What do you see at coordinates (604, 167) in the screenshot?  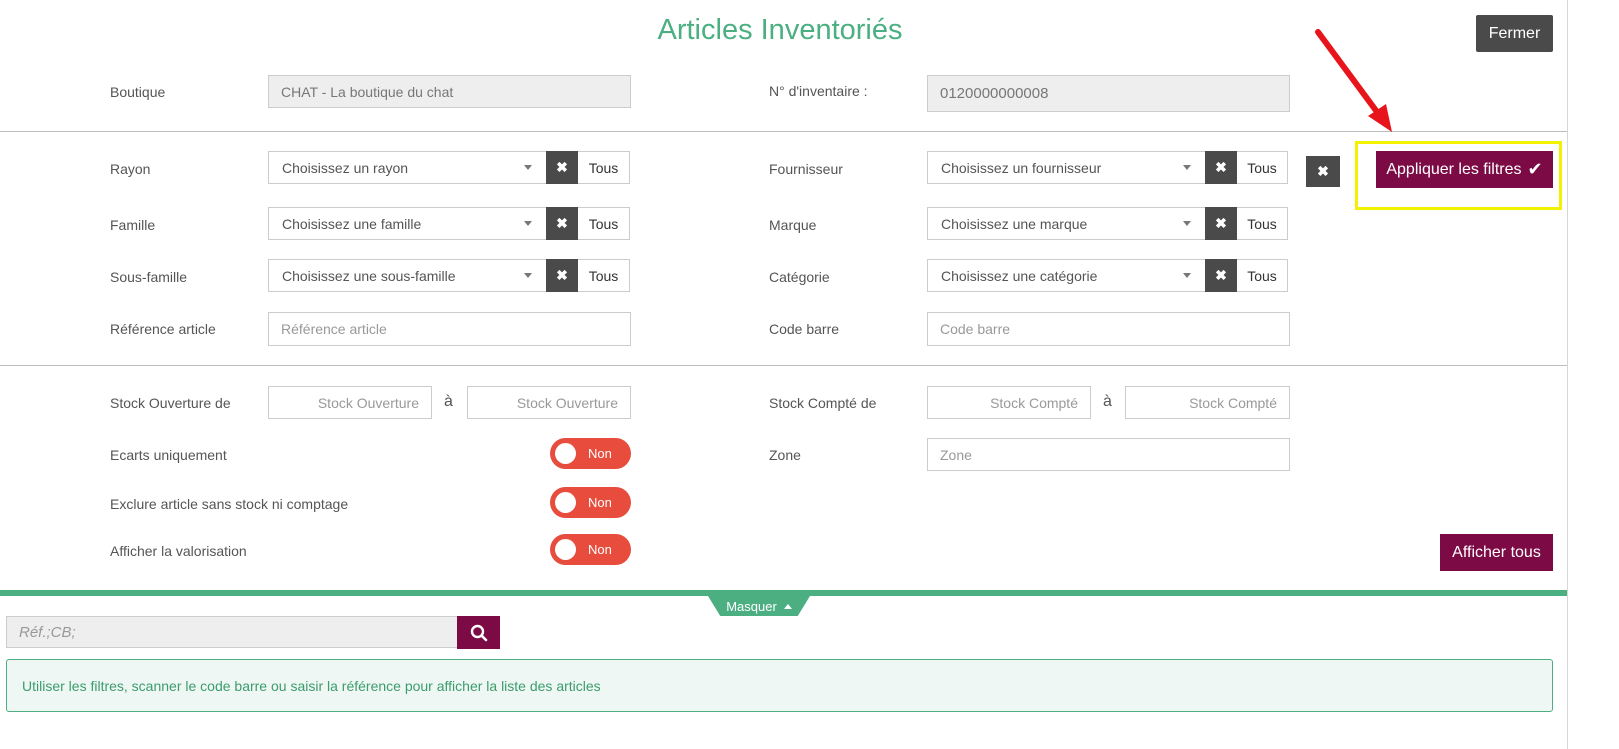 I see `tous-rayon-button: Tous` at bounding box center [604, 167].